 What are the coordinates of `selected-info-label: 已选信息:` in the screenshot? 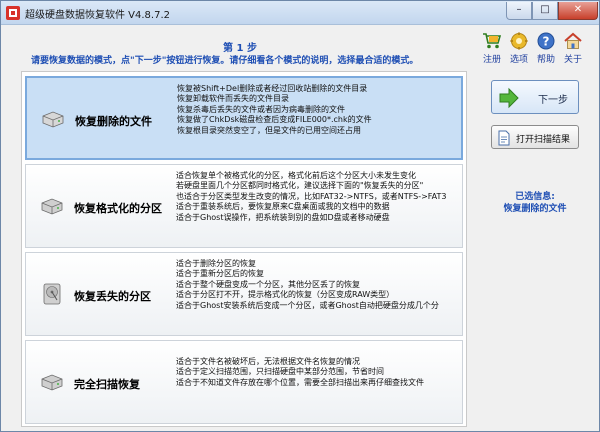 It's located at (535, 197).